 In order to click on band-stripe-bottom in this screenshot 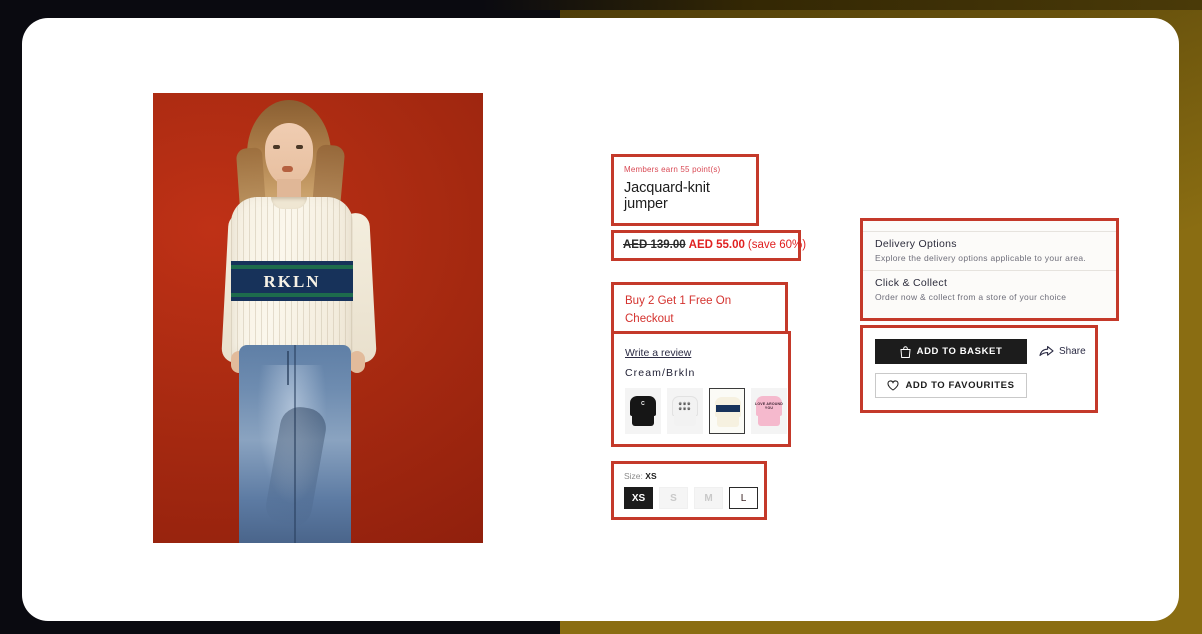, I will do `click(292, 295)`.